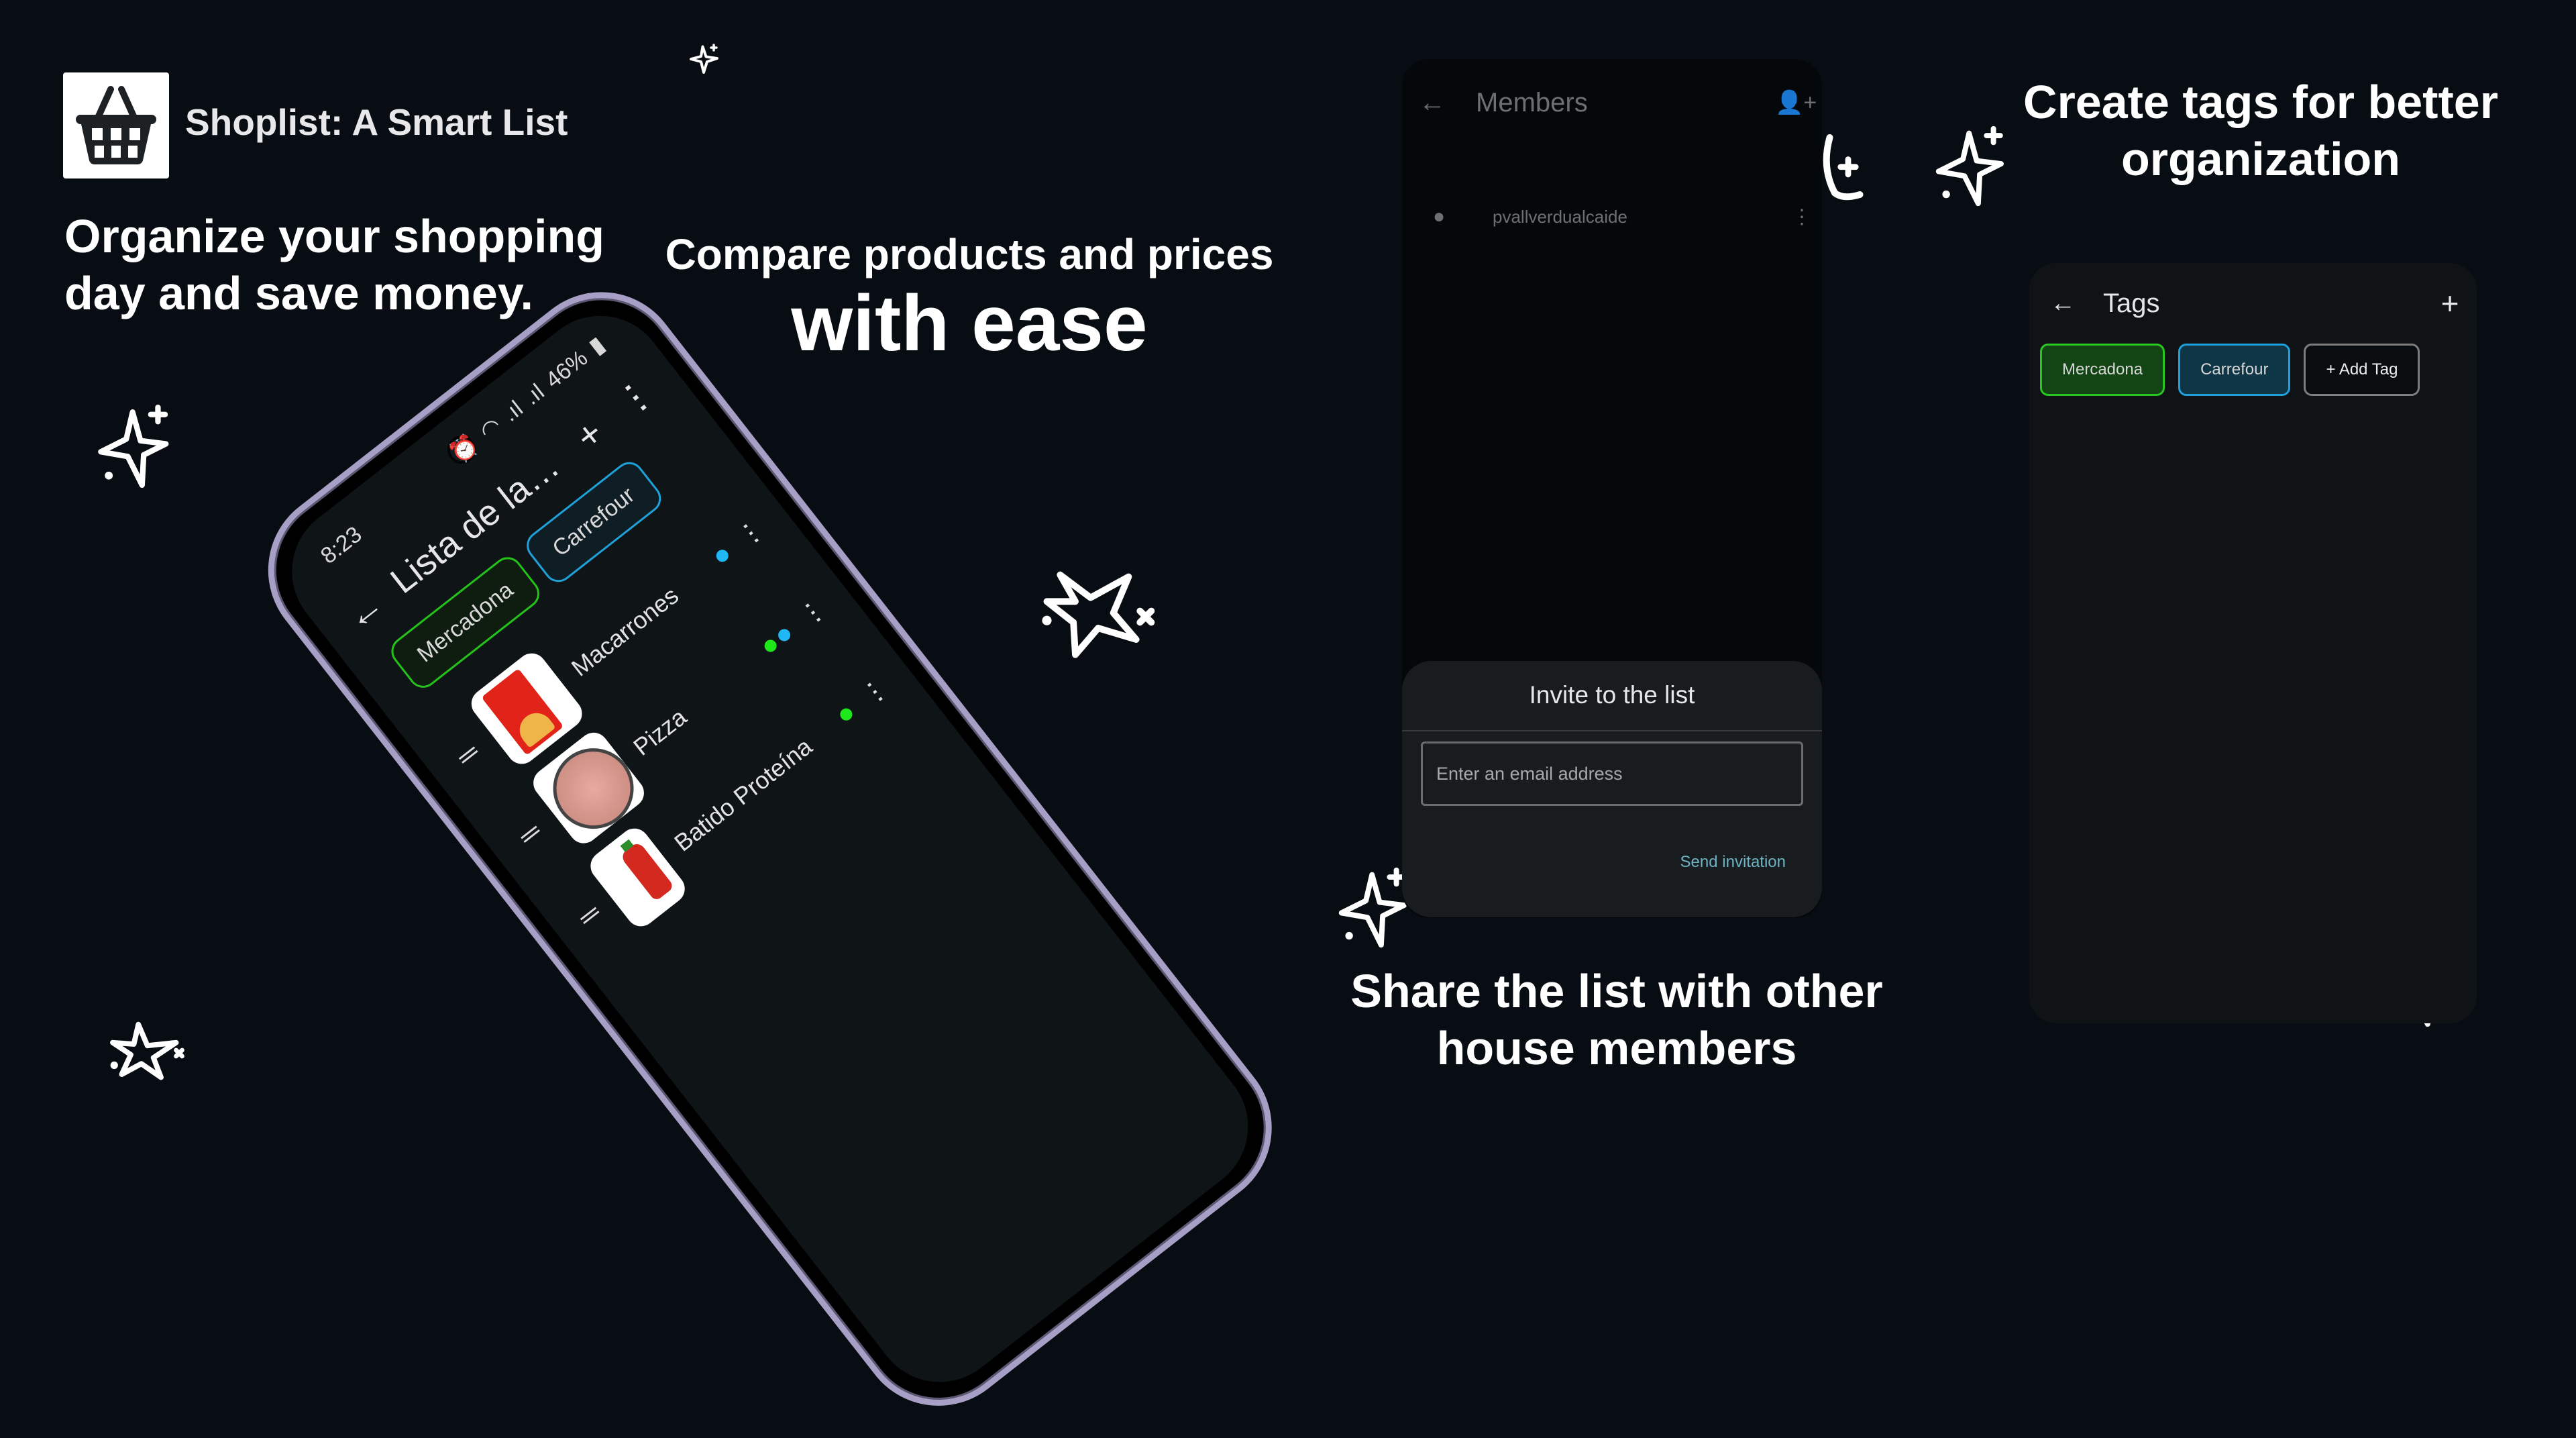 This screenshot has width=2576, height=1438. What do you see at coordinates (1560, 217) in the screenshot?
I see `member-username: pvallverdualcaide` at bounding box center [1560, 217].